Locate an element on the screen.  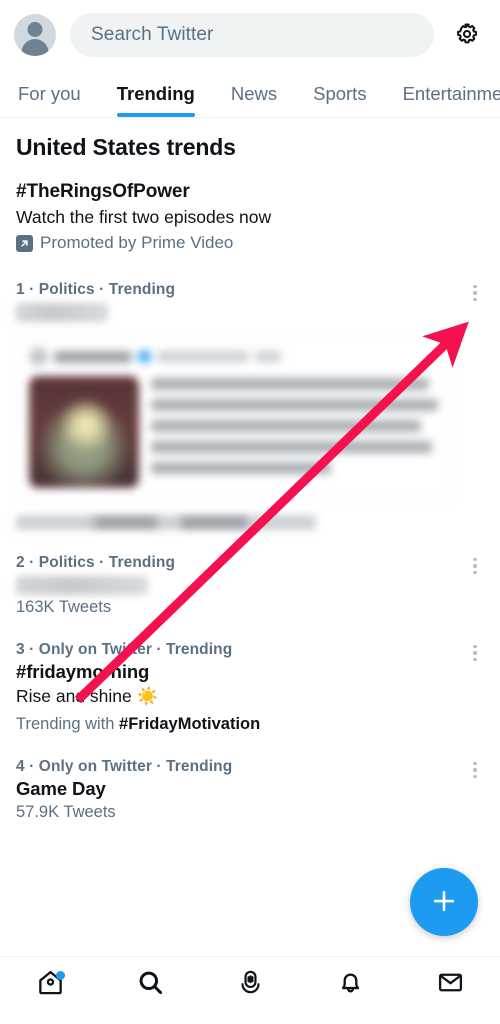
tab-label: News is located at coordinates (254, 93).